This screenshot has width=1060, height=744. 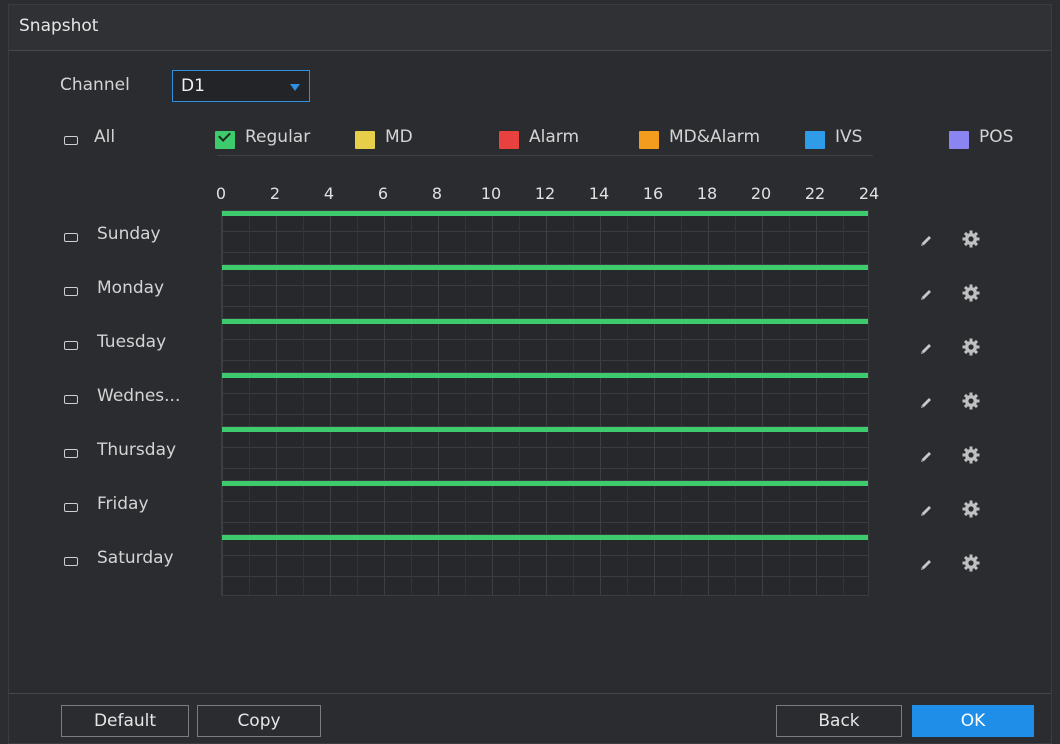 I want to click on hour-tick: 20, so click(x=761, y=193).